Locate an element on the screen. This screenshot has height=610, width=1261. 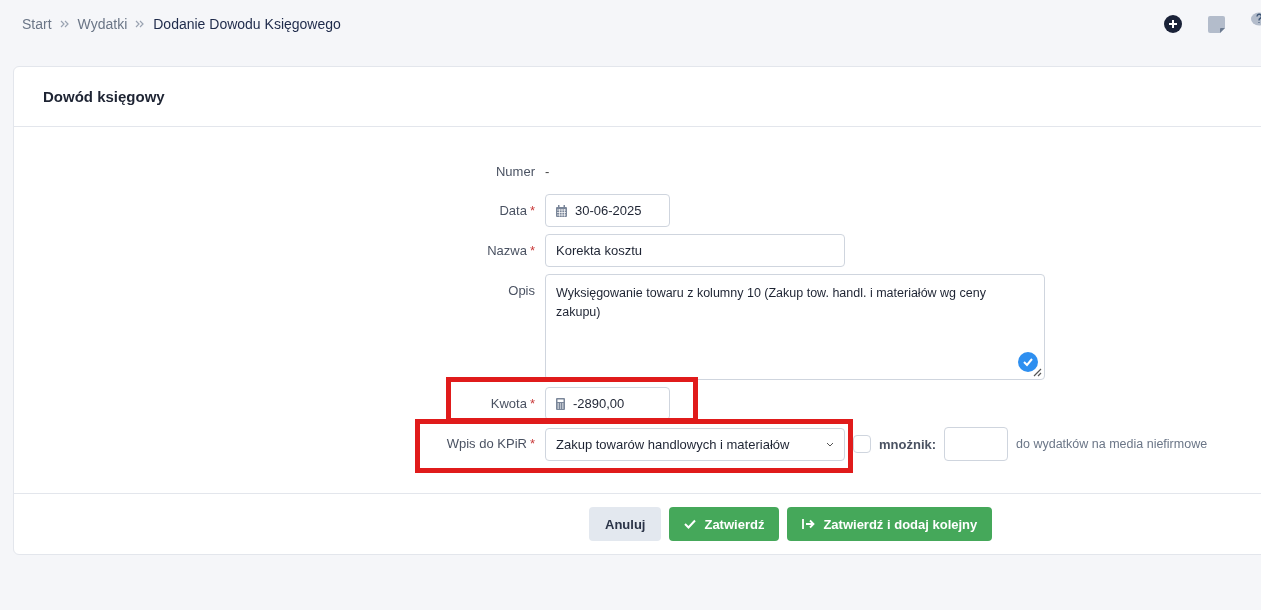
check-icon is located at coordinates (690, 524).